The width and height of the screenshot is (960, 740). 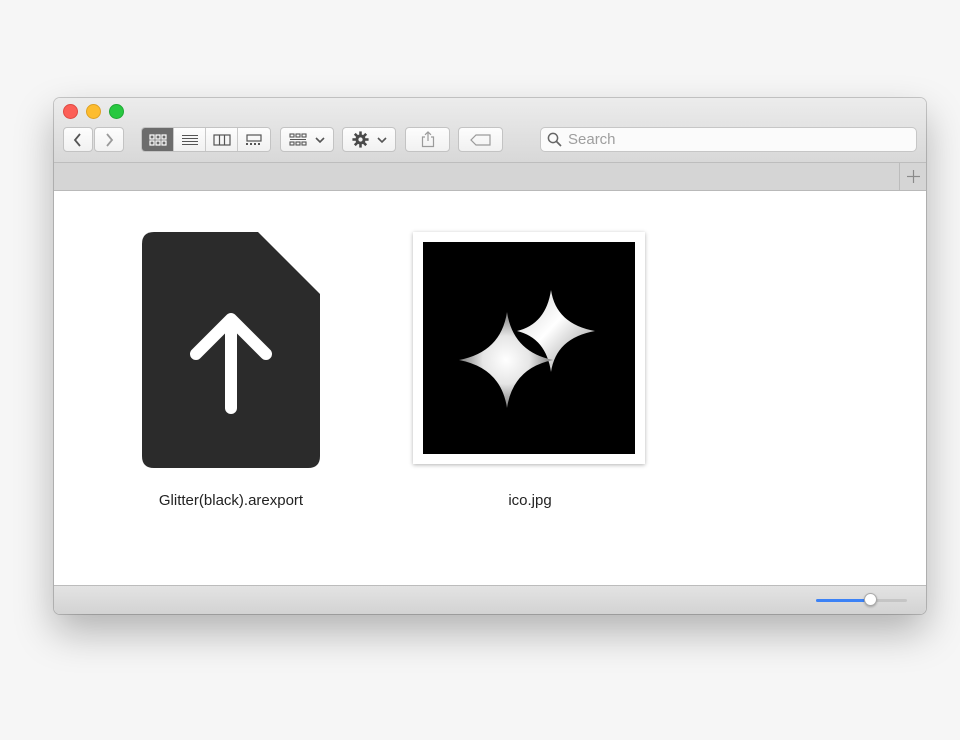 I want to click on minimize-button, so click(x=93, y=111).